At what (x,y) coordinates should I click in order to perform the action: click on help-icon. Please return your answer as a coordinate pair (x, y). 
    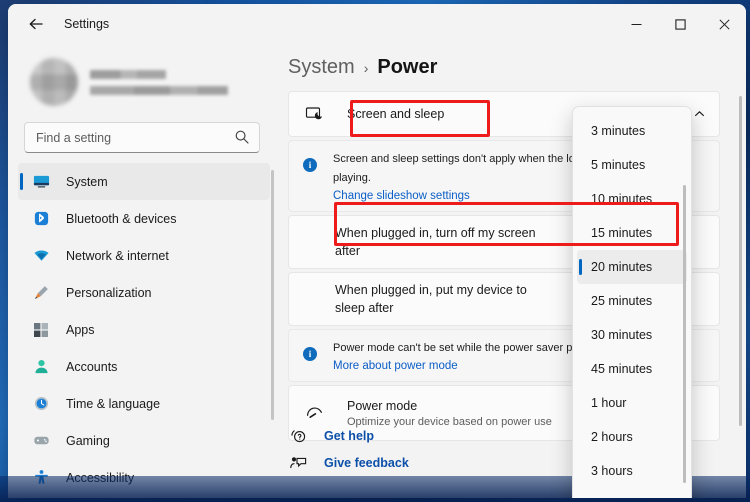
    Looking at the image, I should click on (298, 435).